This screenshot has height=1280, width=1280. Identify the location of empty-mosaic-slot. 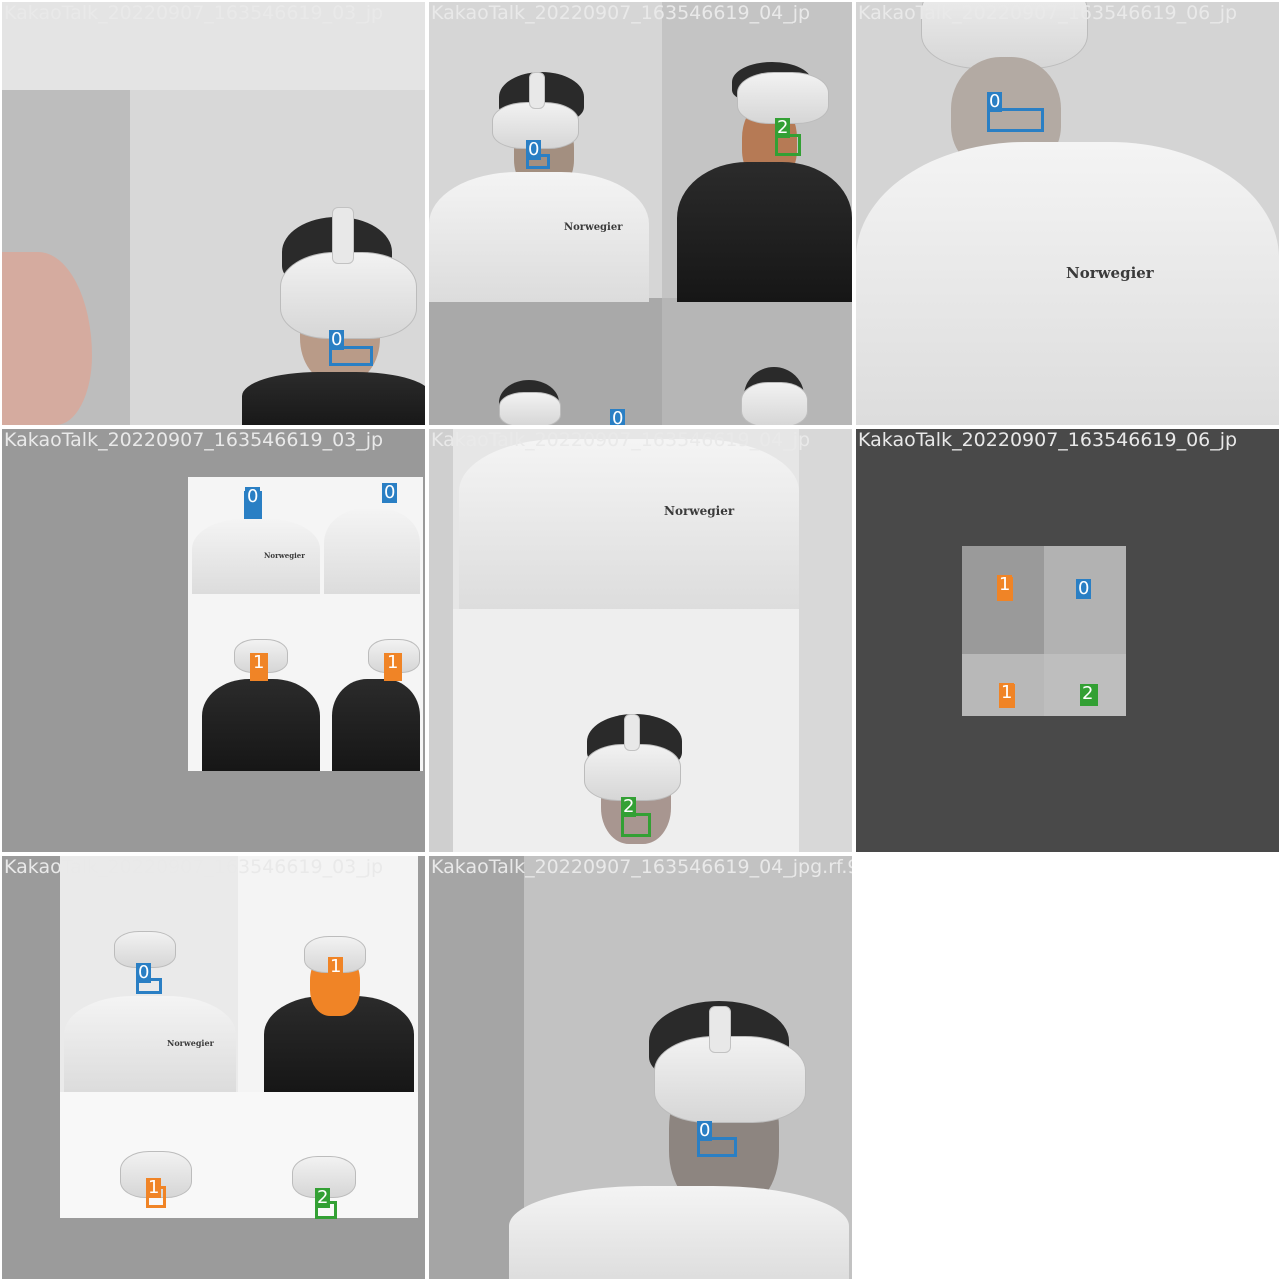
(1068, 1068).